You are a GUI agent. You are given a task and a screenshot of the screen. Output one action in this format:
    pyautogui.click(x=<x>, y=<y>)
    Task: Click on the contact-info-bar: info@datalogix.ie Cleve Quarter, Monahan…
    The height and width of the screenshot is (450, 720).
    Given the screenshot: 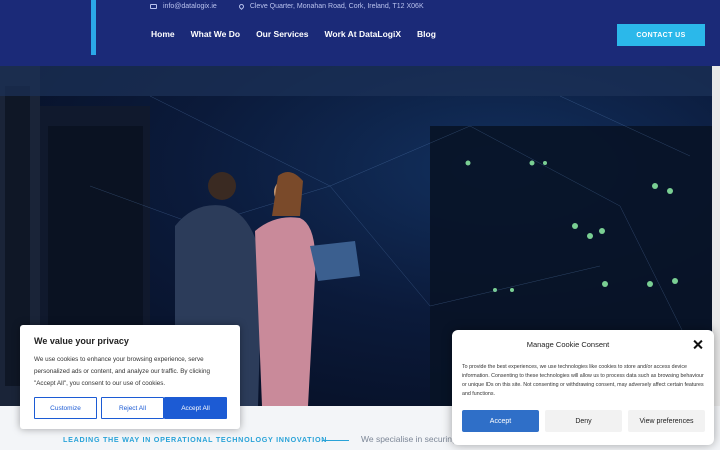 What is the action you would take?
    pyautogui.click(x=287, y=6)
    